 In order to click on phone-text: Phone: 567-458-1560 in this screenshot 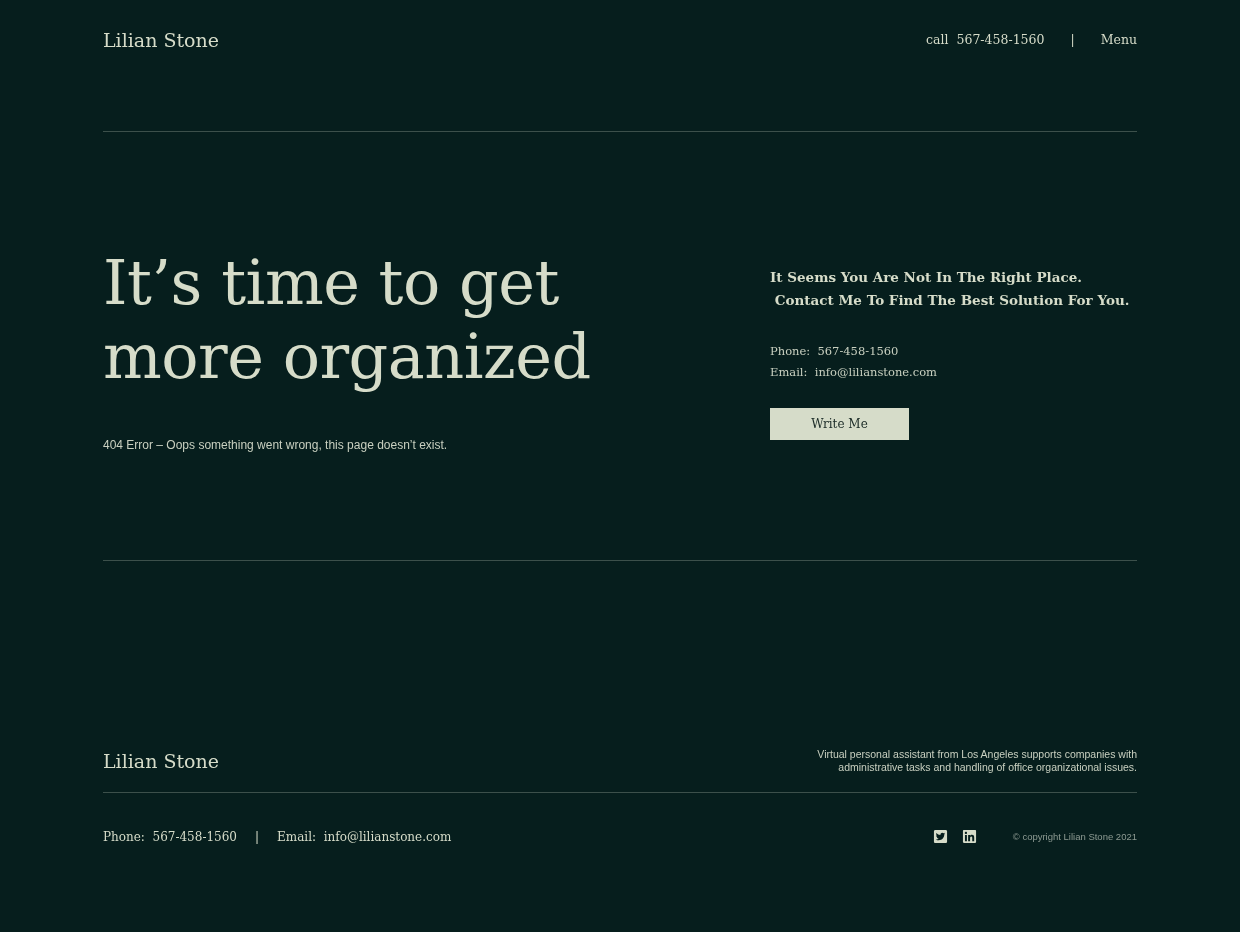, I will do `click(835, 351)`.